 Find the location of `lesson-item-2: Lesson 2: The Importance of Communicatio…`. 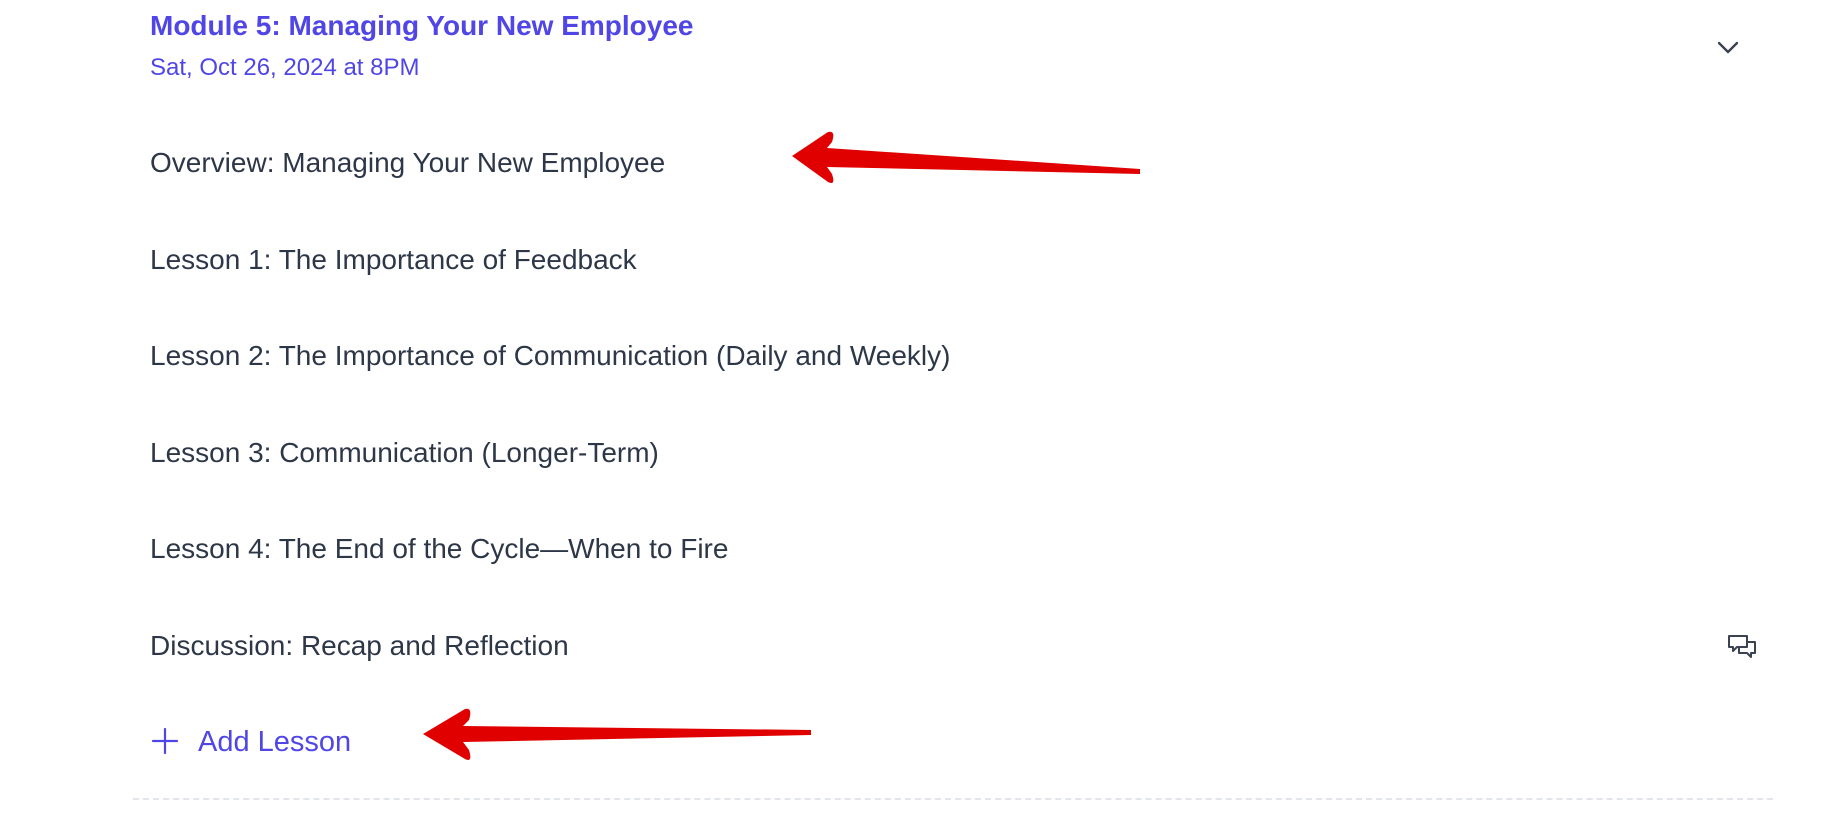

lesson-item-2: Lesson 2: The Importance of Communicatio… is located at coordinates (960, 356).